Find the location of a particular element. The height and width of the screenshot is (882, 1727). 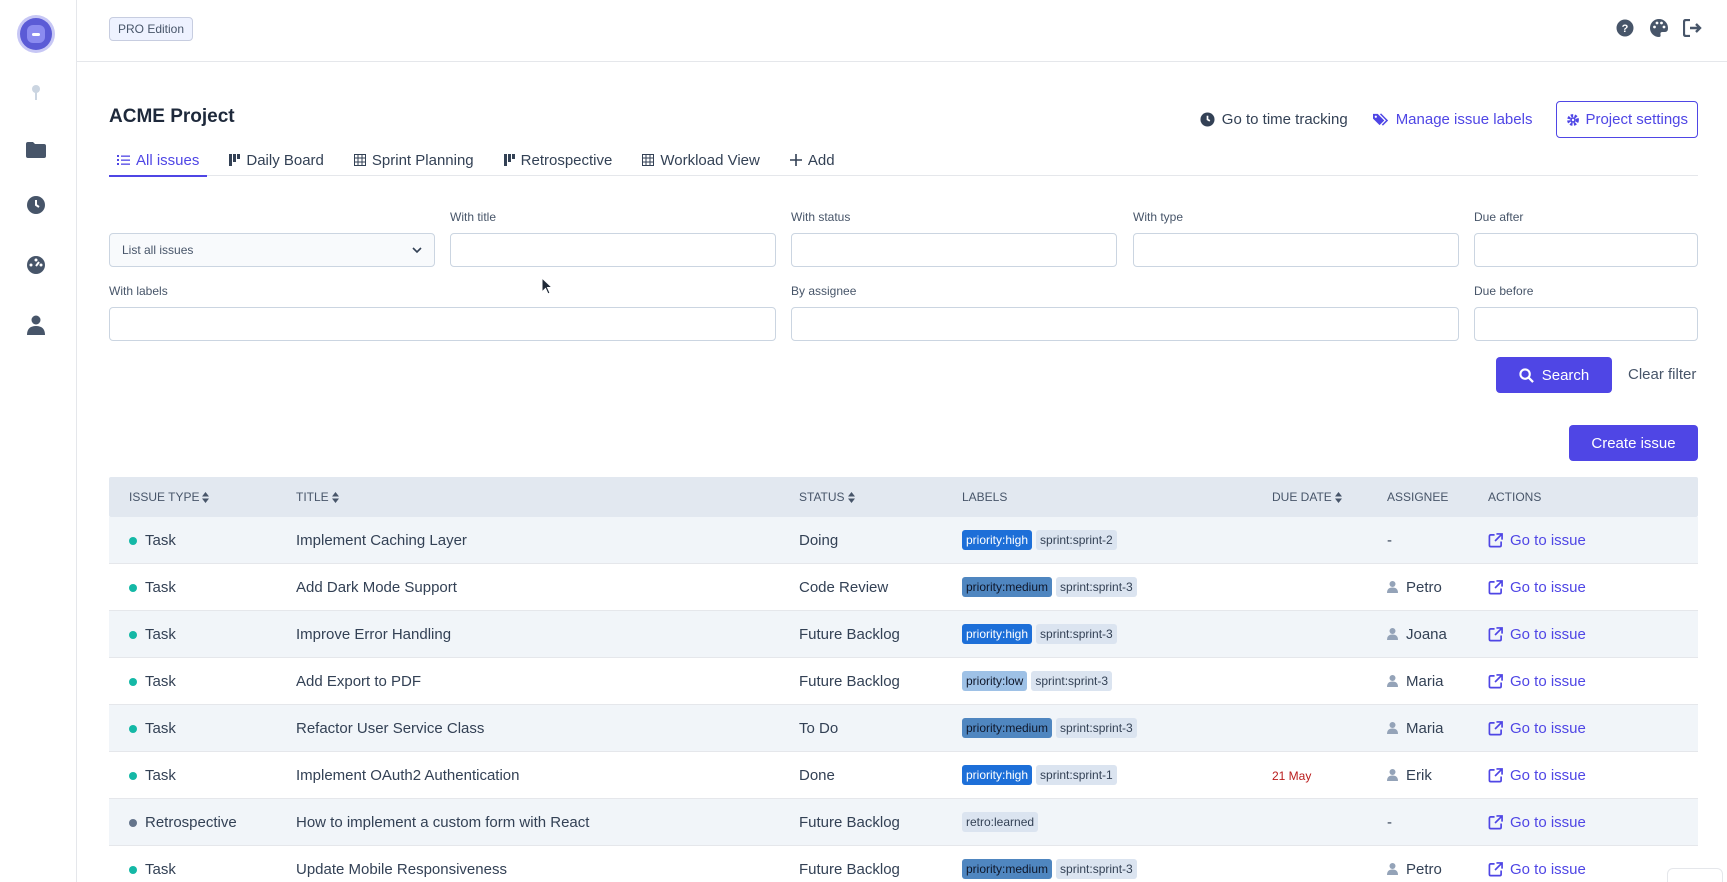

with-title-label: With title is located at coordinates (473, 217).